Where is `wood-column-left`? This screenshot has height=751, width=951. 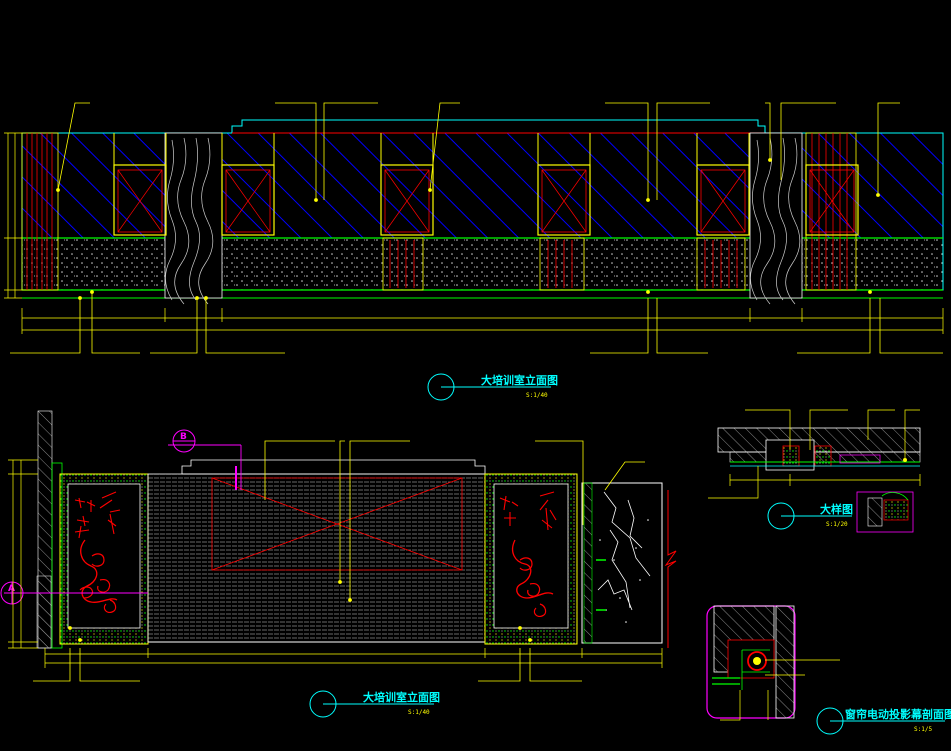
wood-column-left is located at coordinates (193, 218).